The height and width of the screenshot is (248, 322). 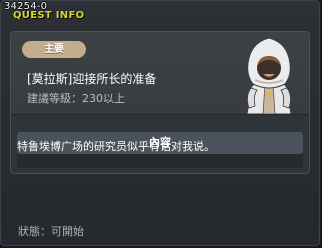 I want to click on window-title: QUEST INFO, so click(x=49, y=15).